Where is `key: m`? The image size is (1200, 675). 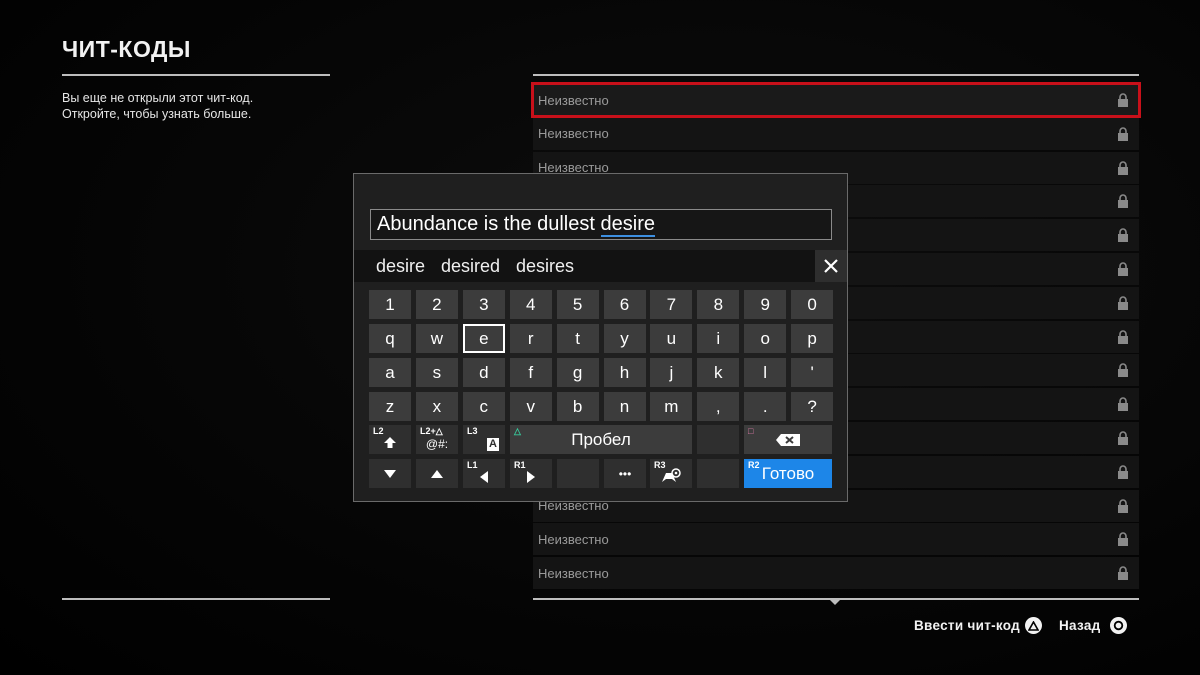
key: m is located at coordinates (671, 406).